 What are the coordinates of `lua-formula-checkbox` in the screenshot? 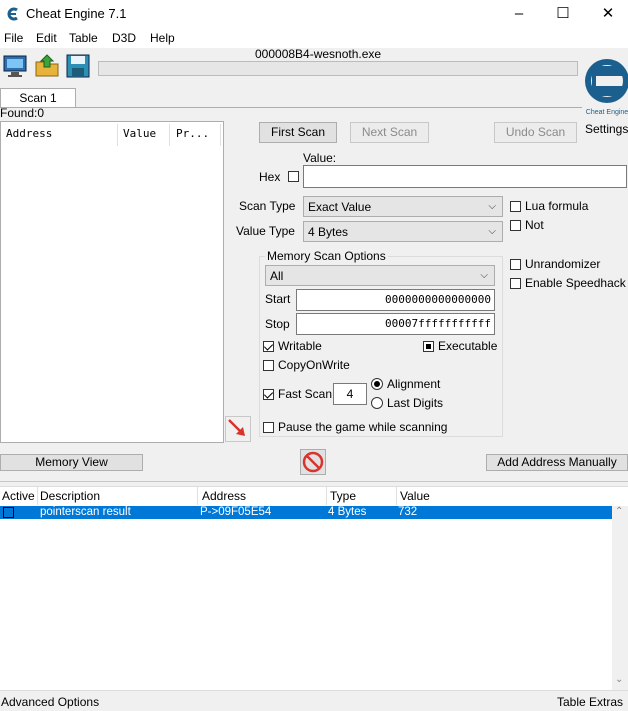 It's located at (515, 206).